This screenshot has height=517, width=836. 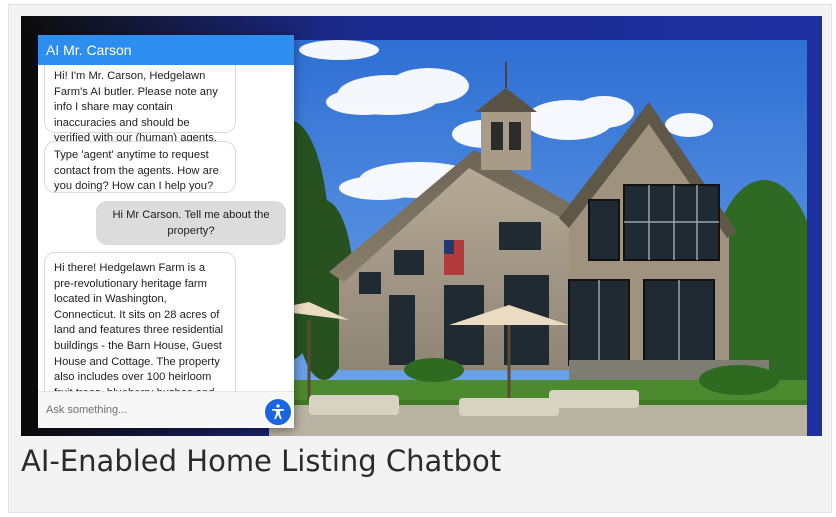 I want to click on chat-header-title: AI Mr. Carson, so click(x=166, y=50).